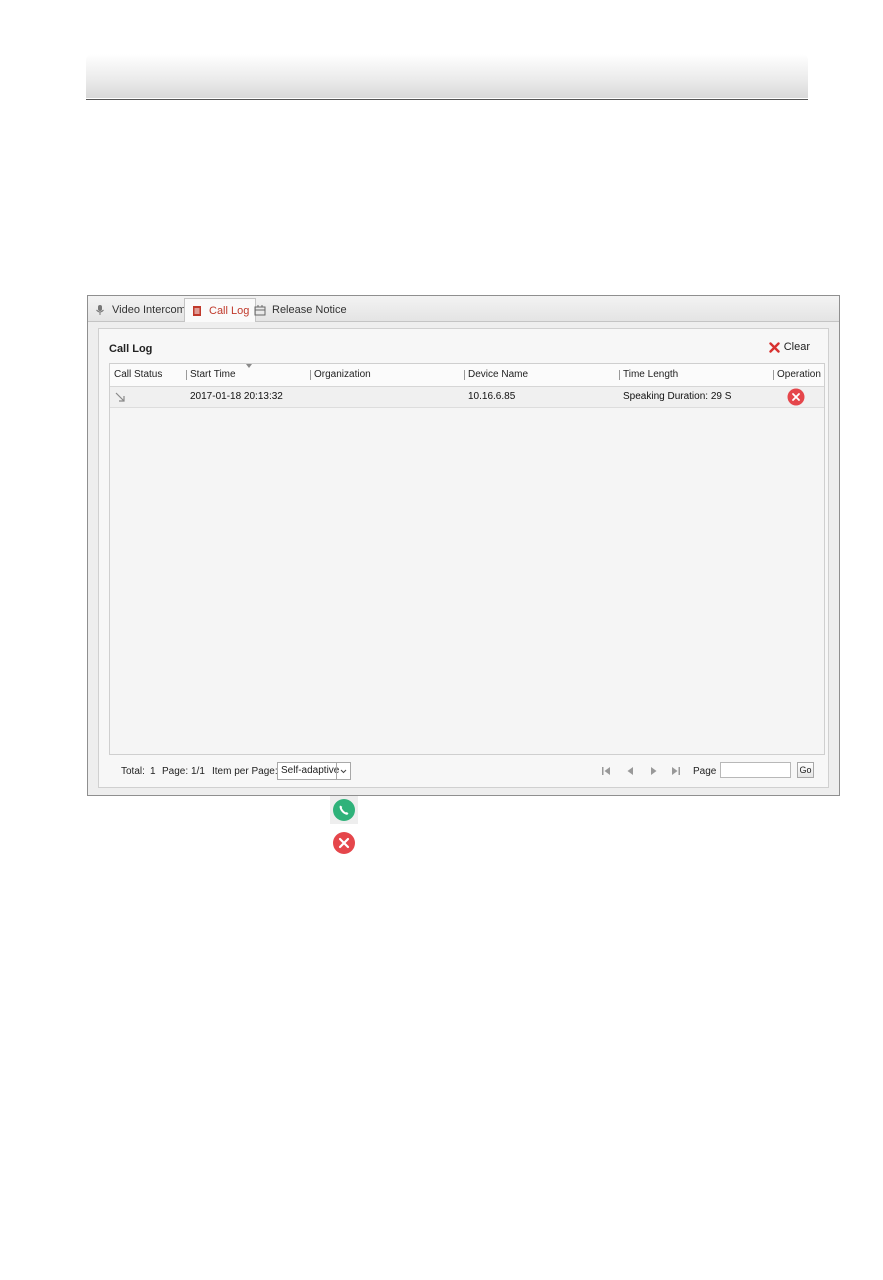  I want to click on column-operation: Operation, so click(797, 375).